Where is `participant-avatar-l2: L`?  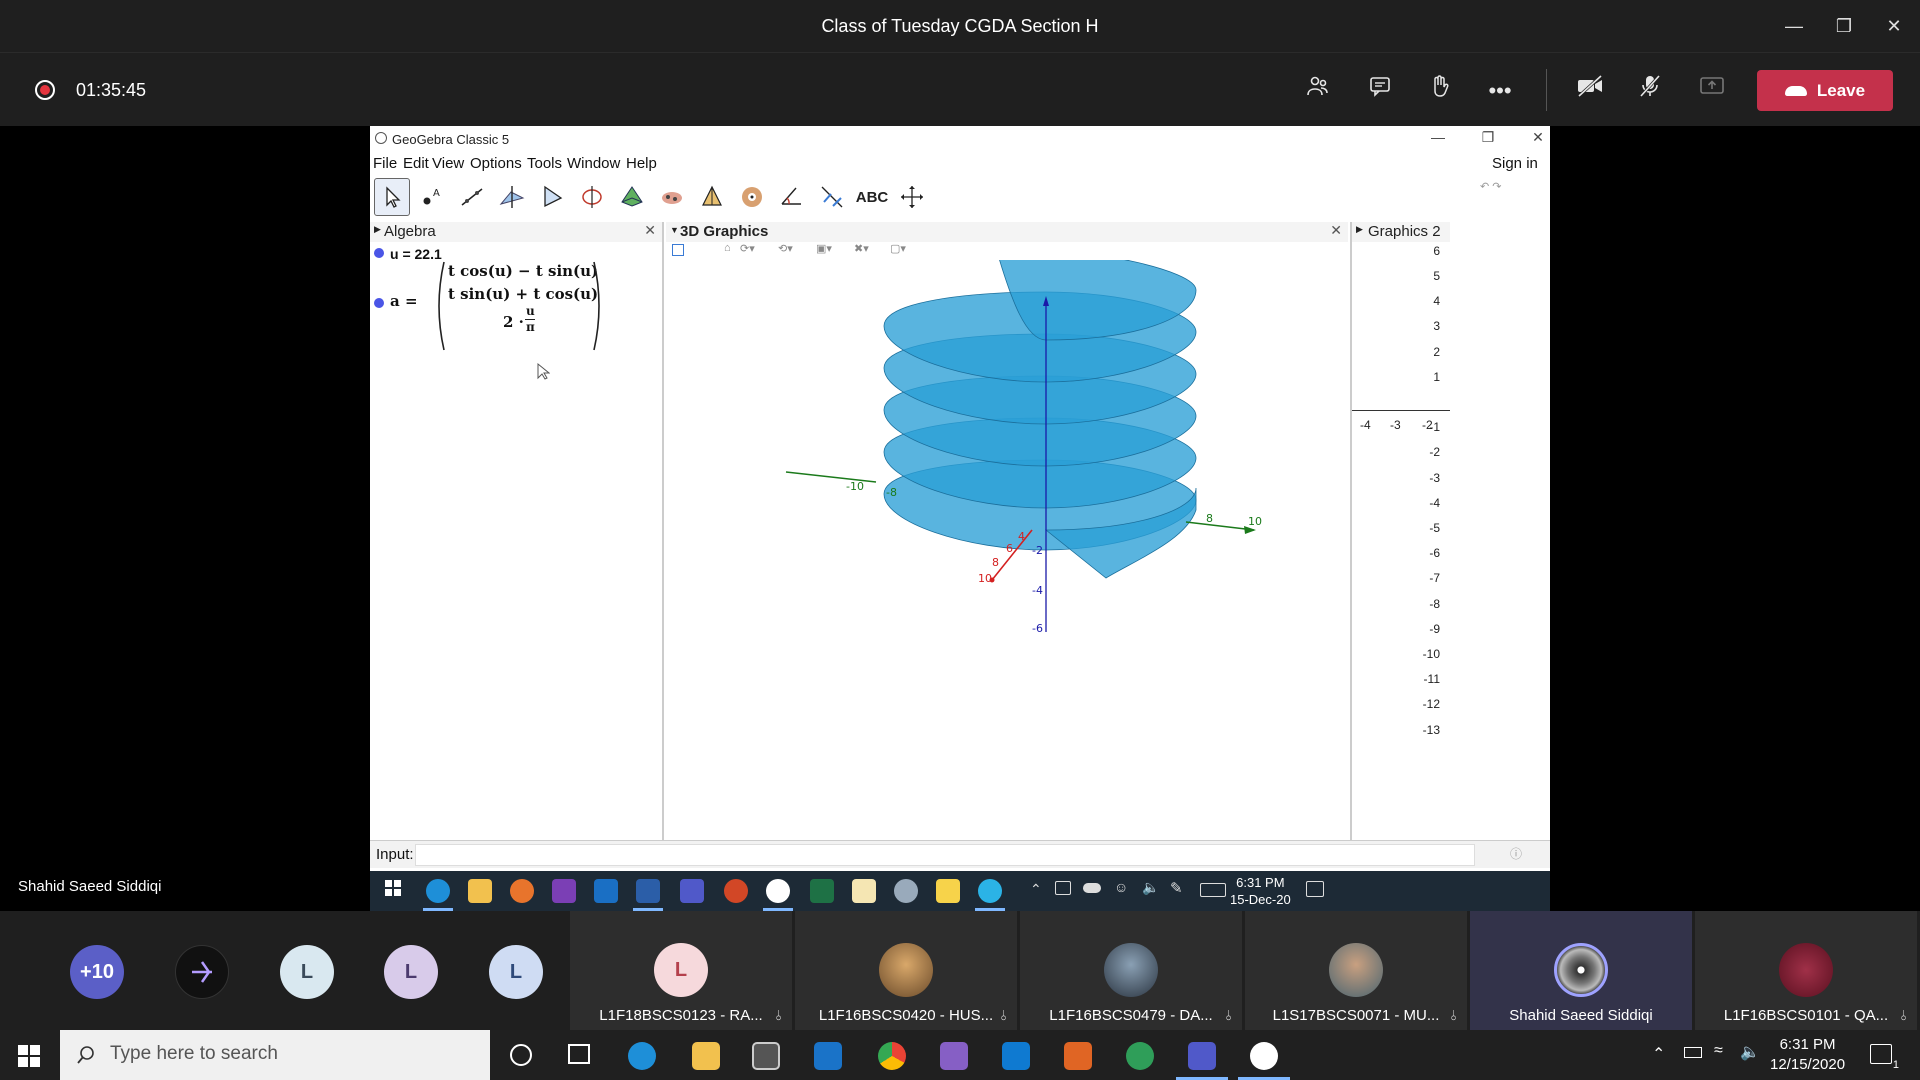 participant-avatar-l2: L is located at coordinates (411, 972).